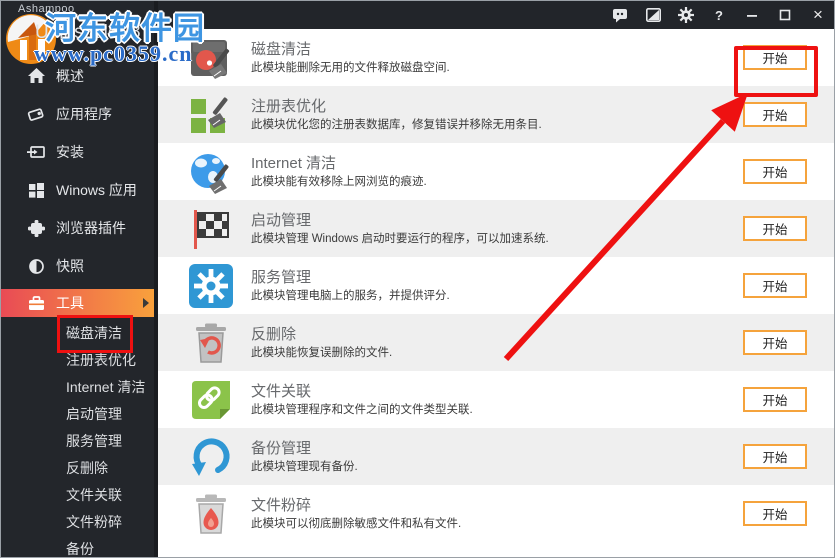 The height and width of the screenshot is (558, 835). Describe the element at coordinates (496, 171) in the screenshot. I see `module-row-internet-cleaner: Internet 清洁 此模块能有效移除上网浏览的痕迹. 开始` at that location.